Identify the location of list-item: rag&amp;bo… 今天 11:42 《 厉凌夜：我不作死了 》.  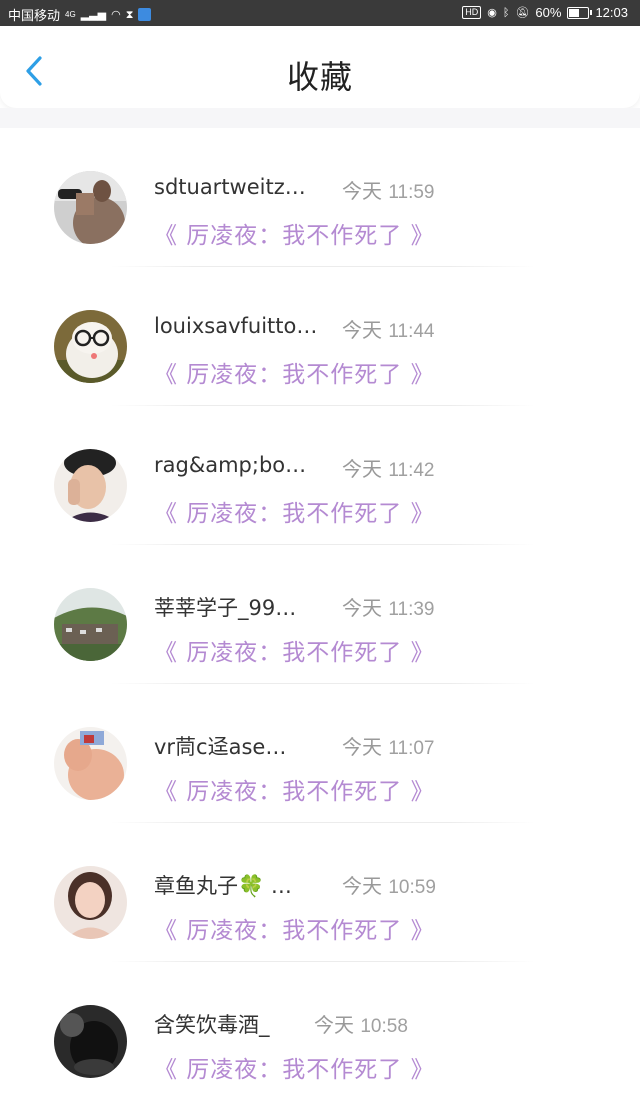
(320, 475).